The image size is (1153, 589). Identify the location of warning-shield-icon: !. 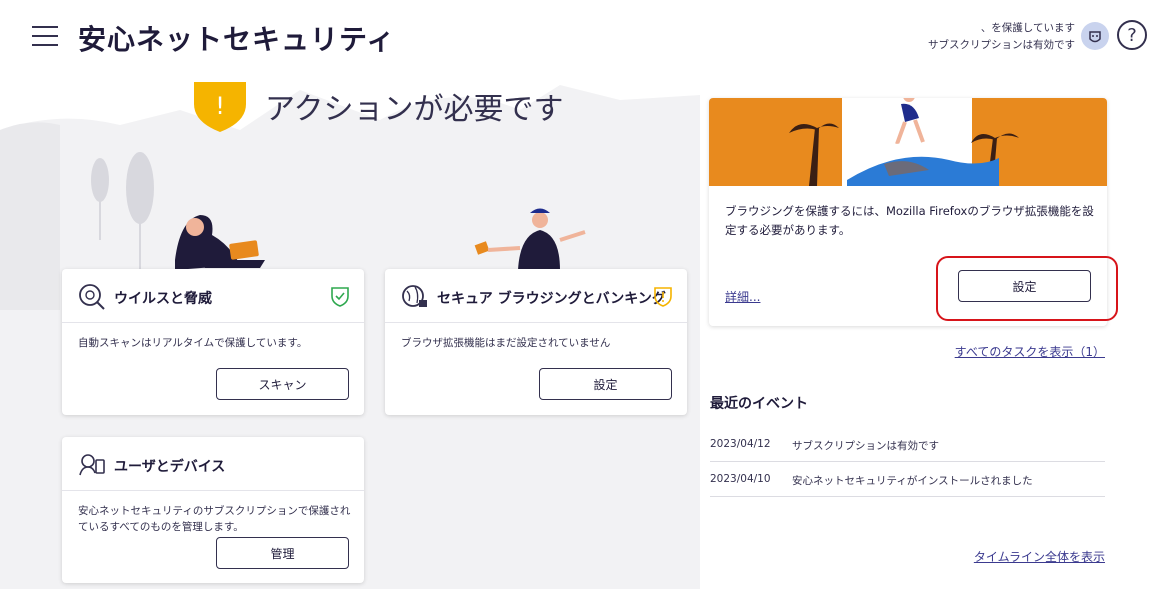
(220, 107).